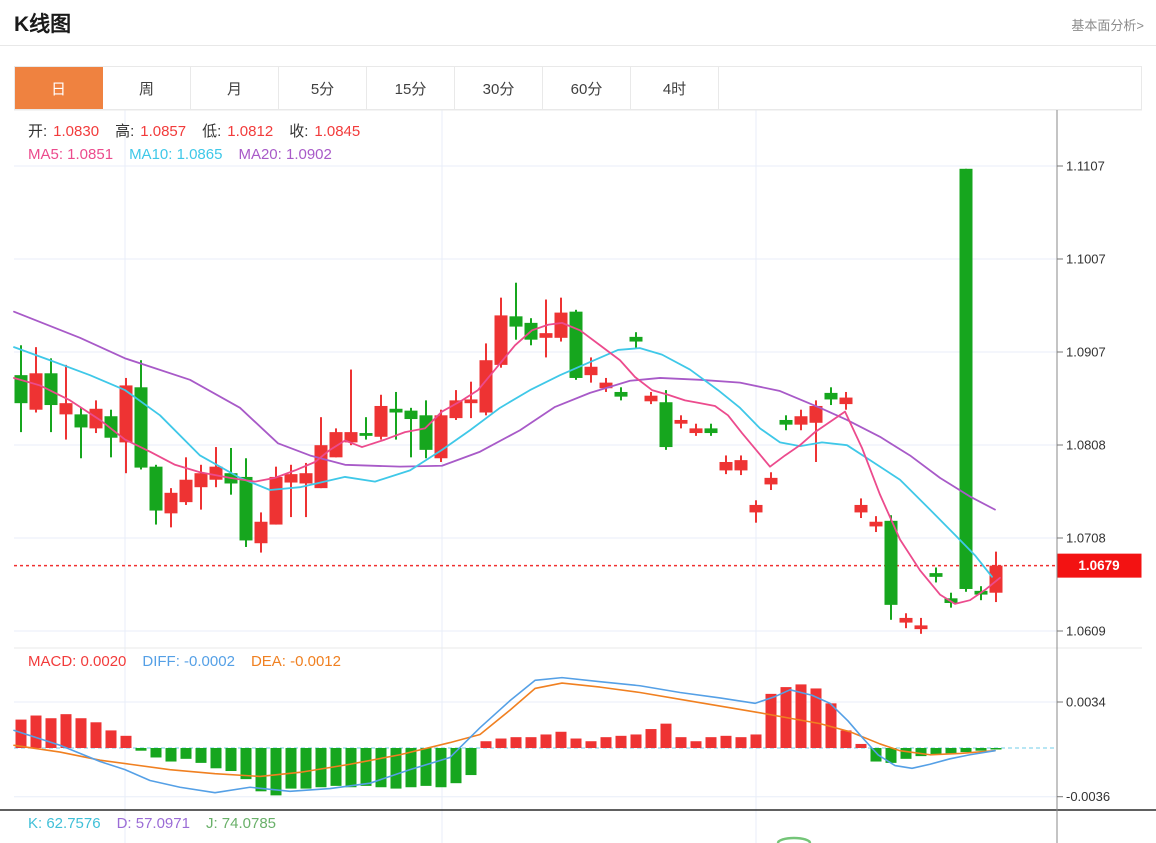  I want to click on period-tab-15分: 15分, so click(411, 88).